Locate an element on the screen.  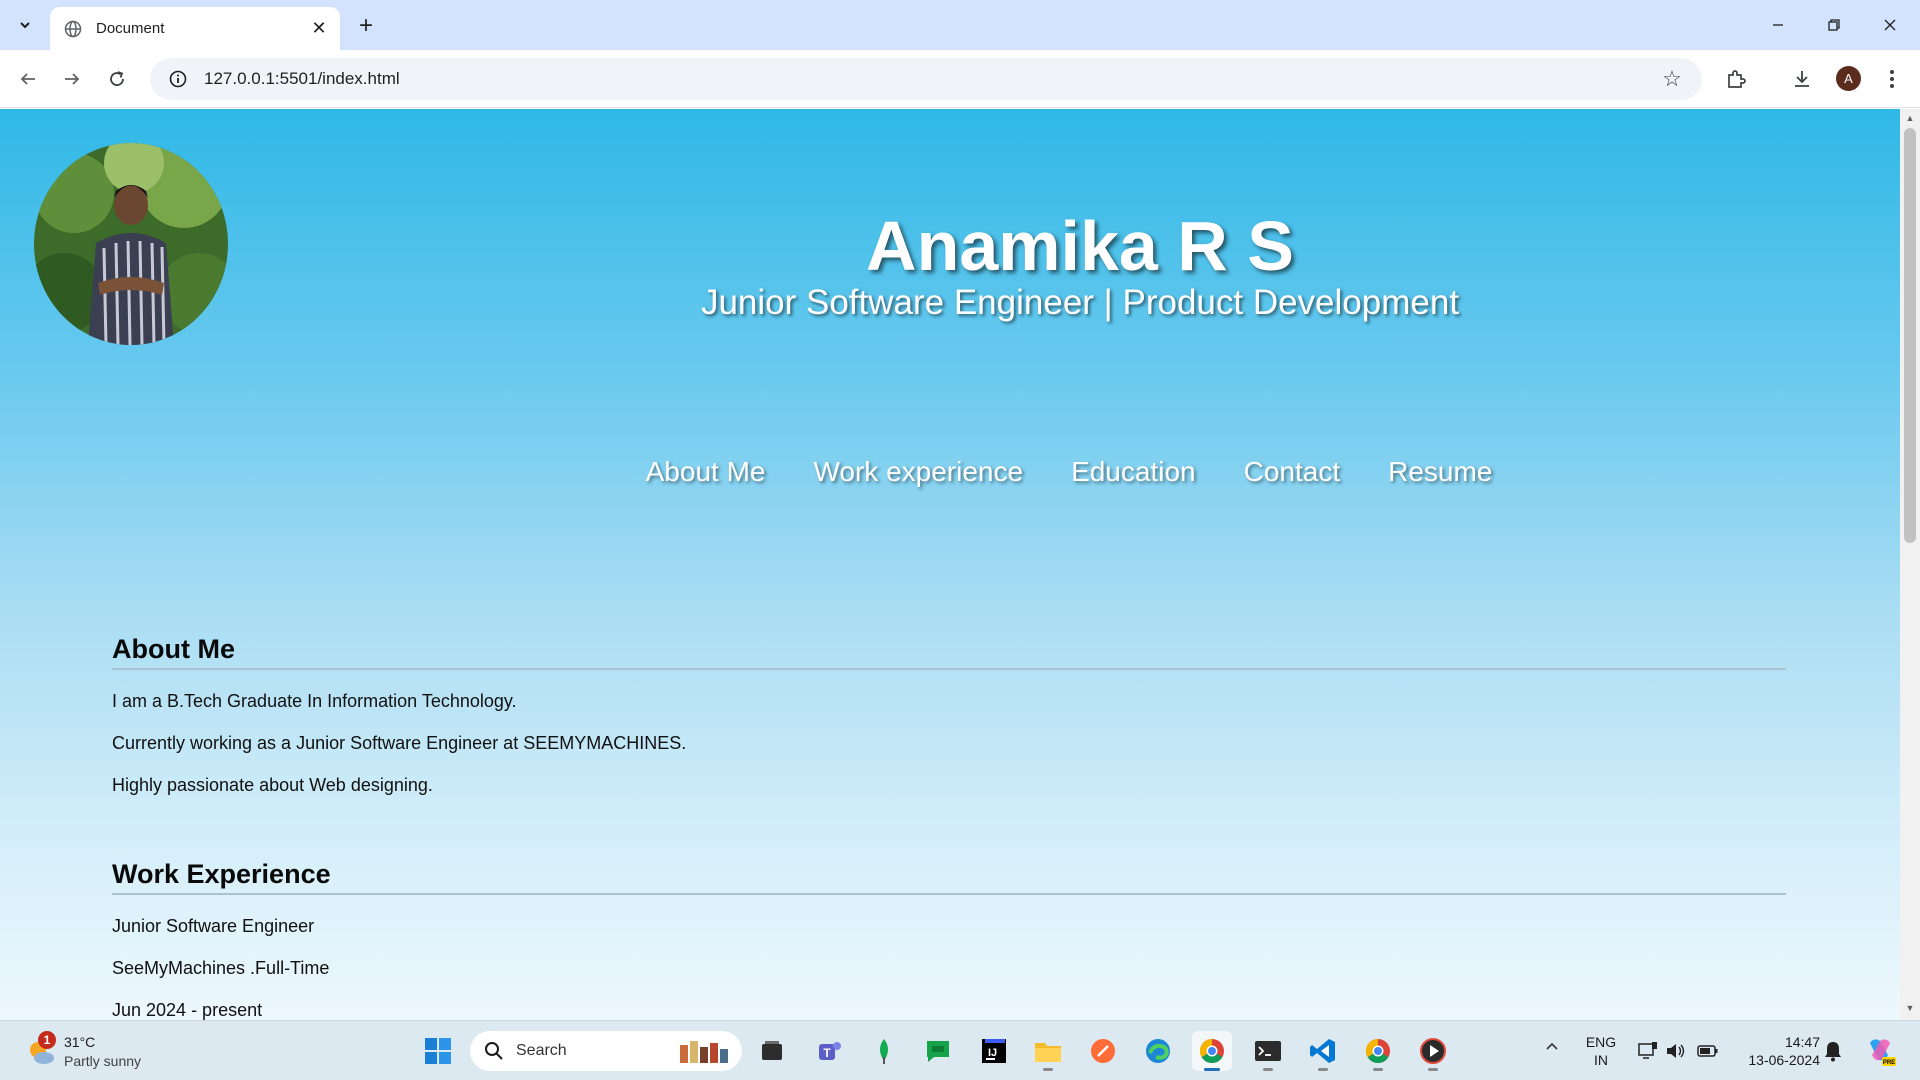
download-icon is located at coordinates (1802, 79).